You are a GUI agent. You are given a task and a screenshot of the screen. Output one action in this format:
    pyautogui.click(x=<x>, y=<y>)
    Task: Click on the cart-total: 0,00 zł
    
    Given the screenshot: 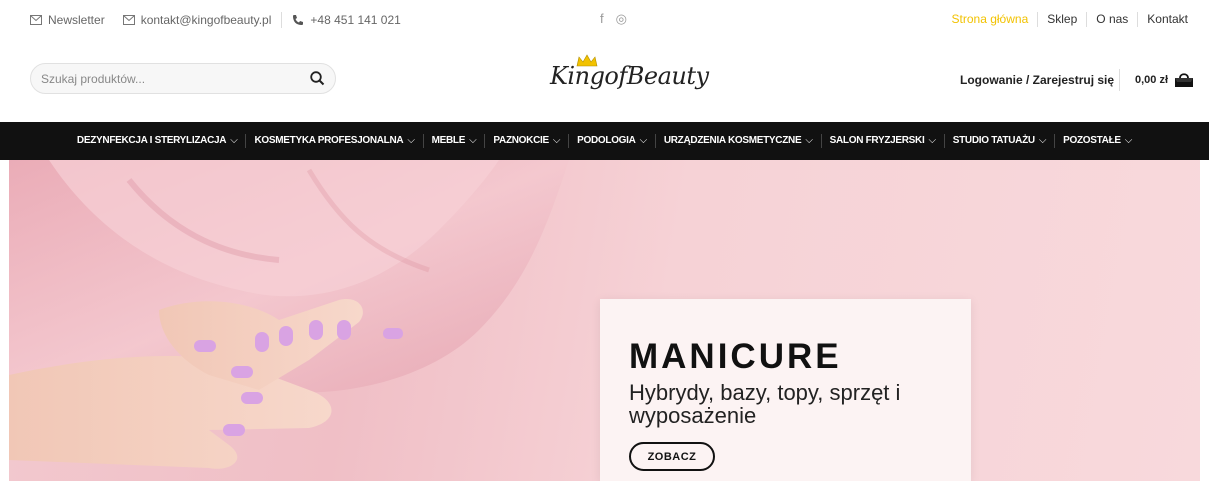 What is the action you would take?
    pyautogui.click(x=1152, y=79)
    